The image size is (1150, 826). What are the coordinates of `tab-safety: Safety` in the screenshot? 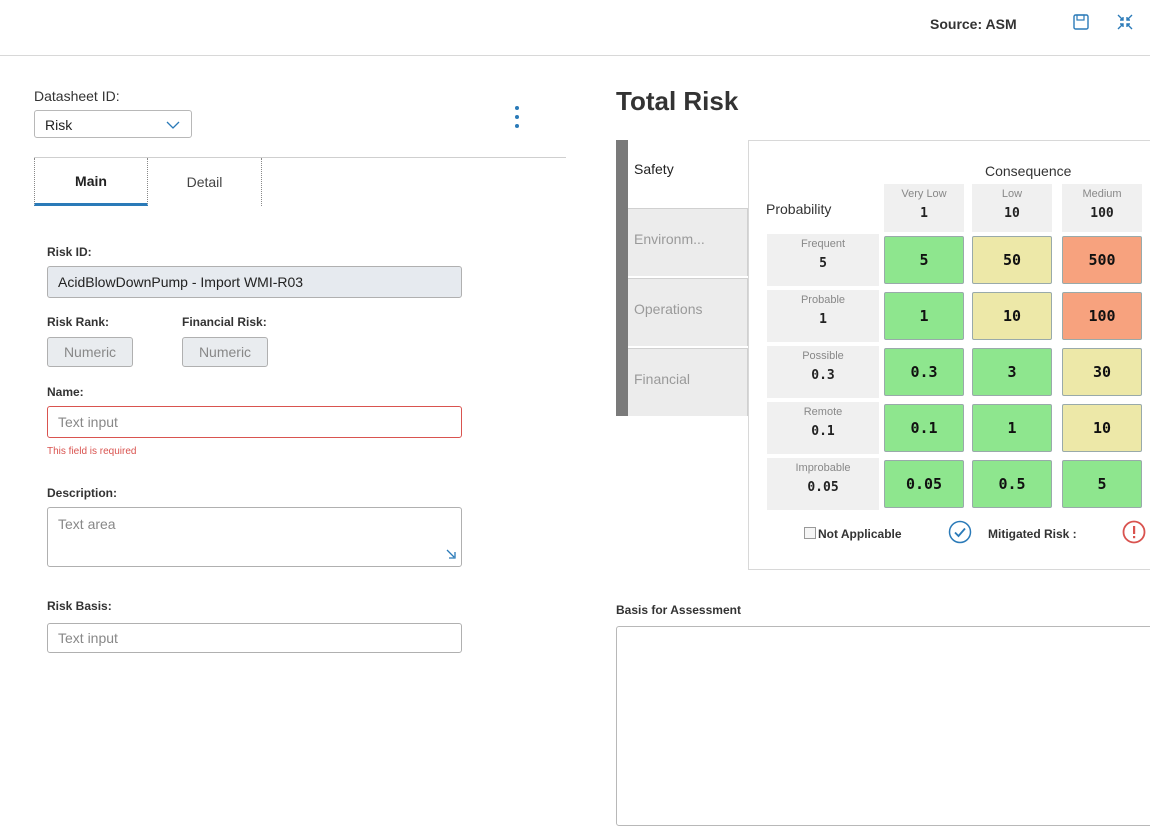 It's located at (688, 174).